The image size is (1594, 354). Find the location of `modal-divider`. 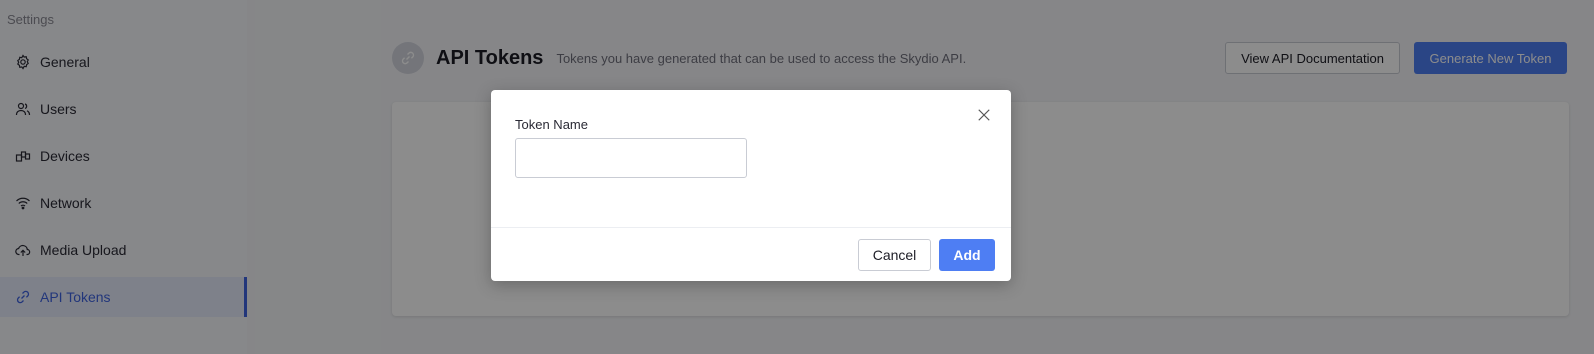

modal-divider is located at coordinates (751, 227).